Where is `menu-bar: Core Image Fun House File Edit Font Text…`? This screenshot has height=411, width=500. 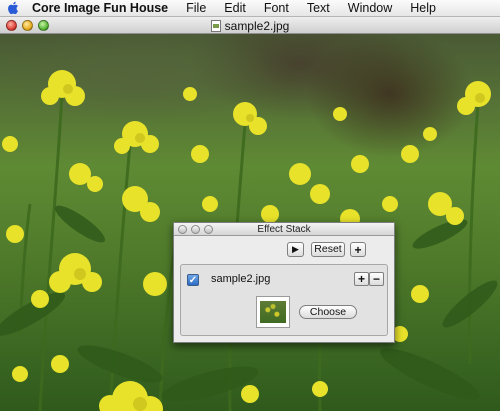
menu-bar: Core Image Fun House File Edit Font Text… is located at coordinates (250, 8).